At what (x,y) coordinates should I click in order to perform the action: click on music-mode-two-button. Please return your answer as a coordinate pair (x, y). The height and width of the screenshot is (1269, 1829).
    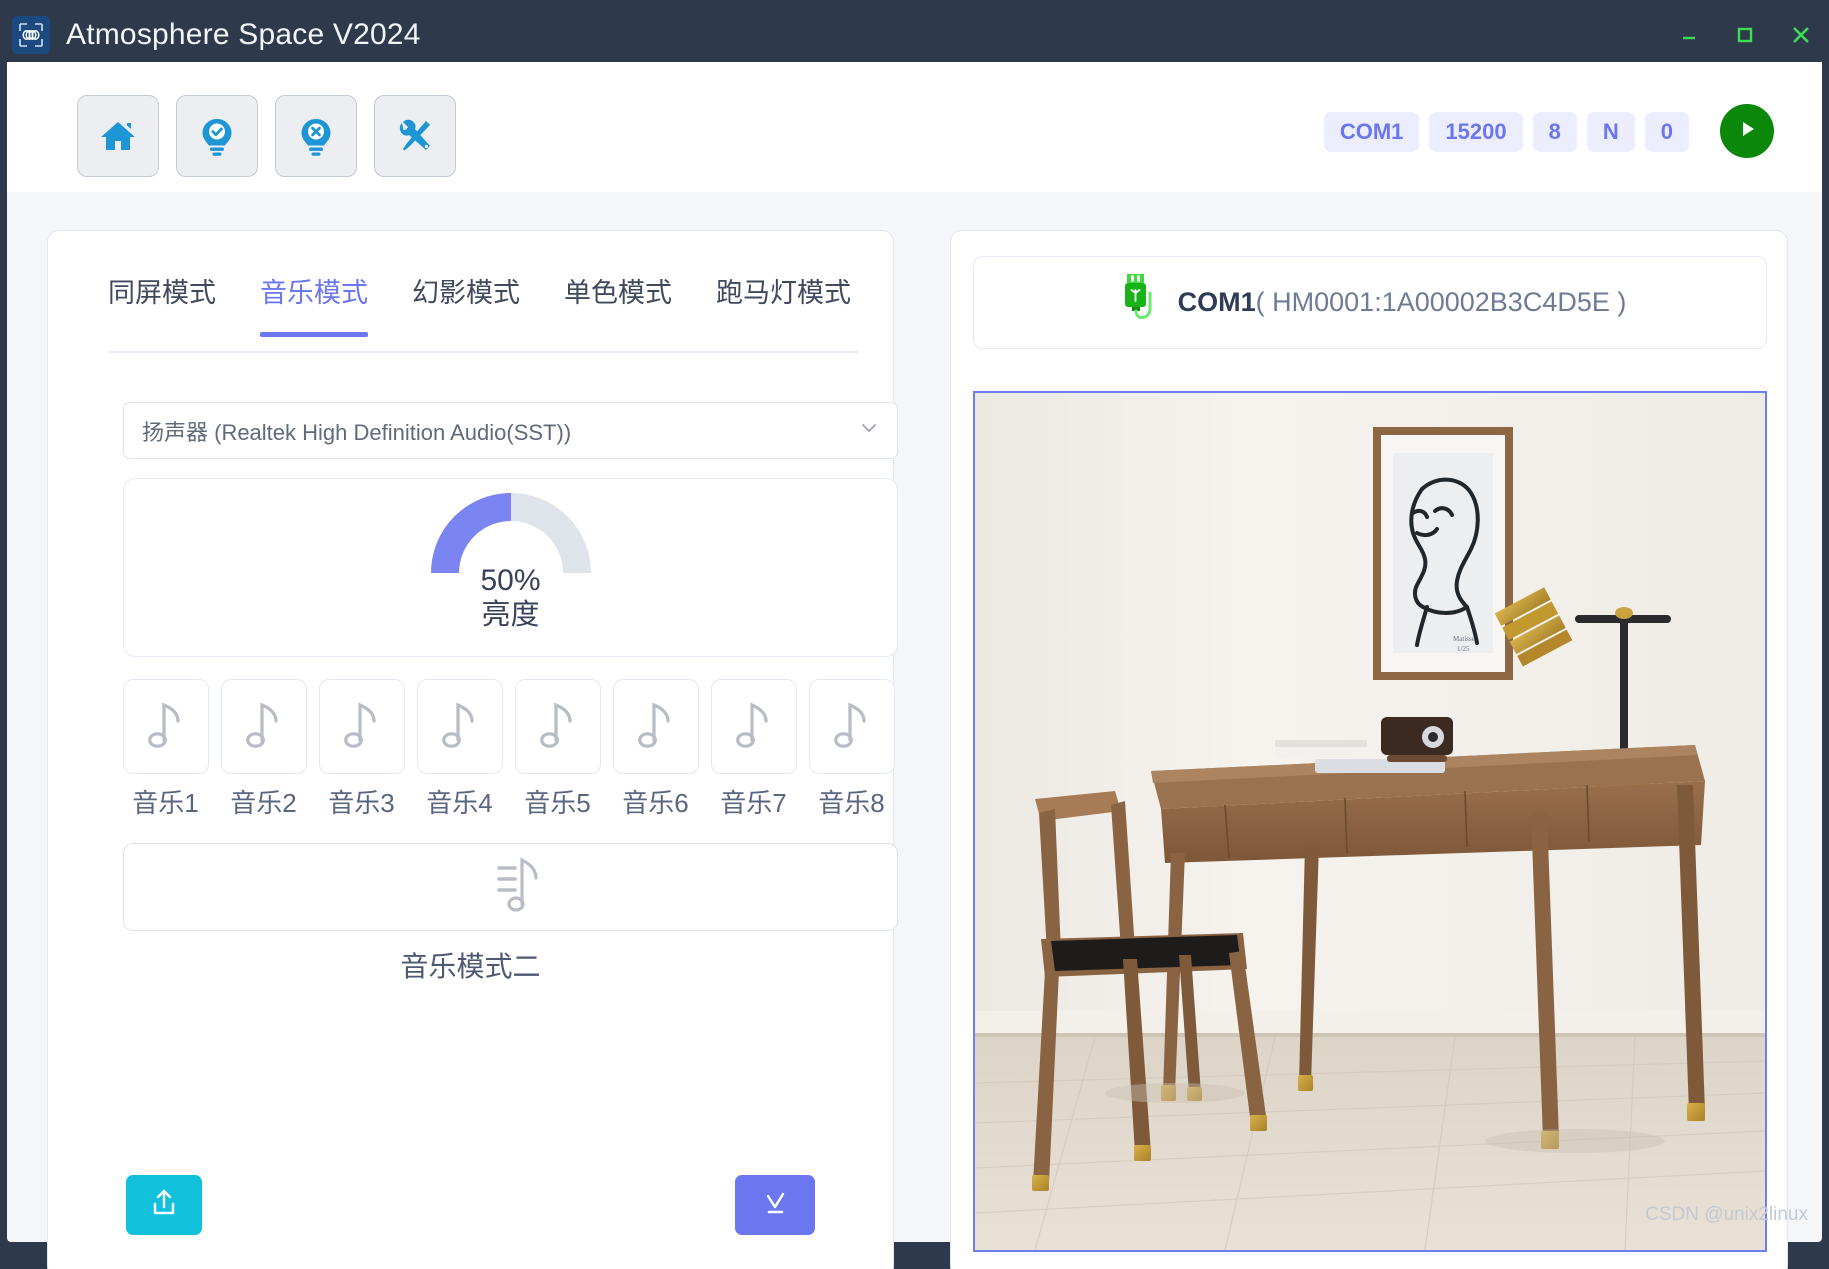
    Looking at the image, I should click on (510, 887).